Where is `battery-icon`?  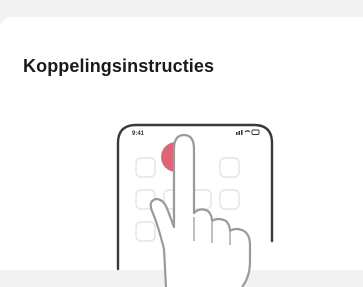
battery-icon is located at coordinates (255, 132).